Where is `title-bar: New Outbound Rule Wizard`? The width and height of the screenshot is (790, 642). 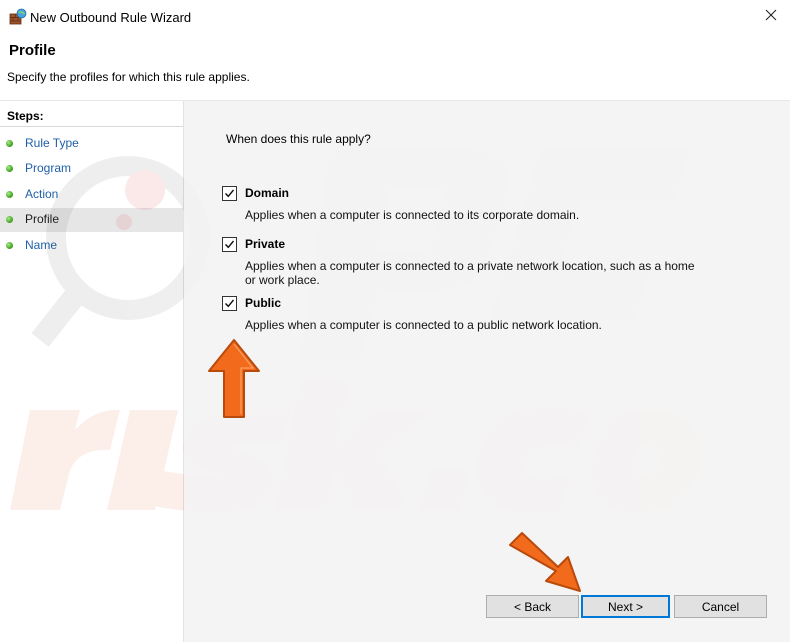
title-bar: New Outbound Rule Wizard is located at coordinates (395, 17).